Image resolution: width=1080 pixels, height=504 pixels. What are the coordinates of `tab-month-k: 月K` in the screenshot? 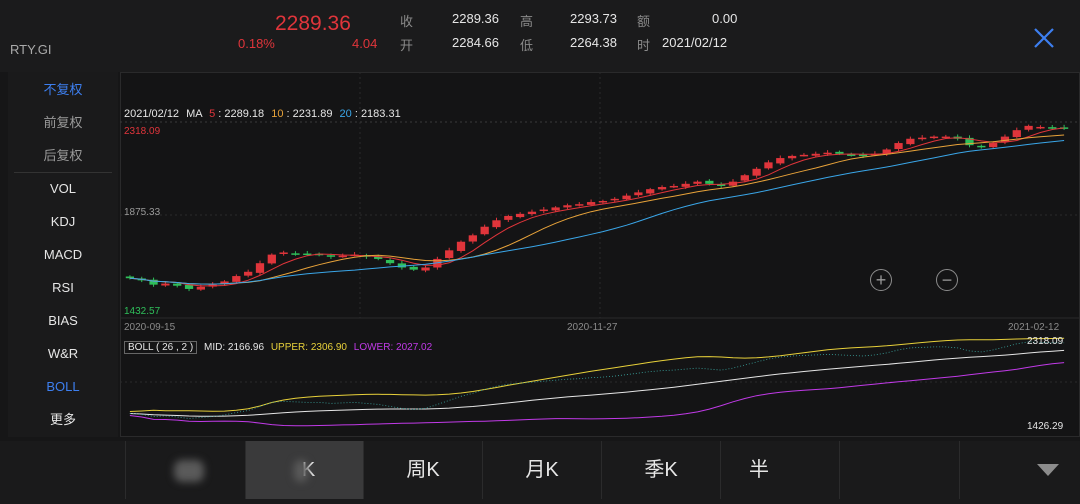 It's located at (542, 470).